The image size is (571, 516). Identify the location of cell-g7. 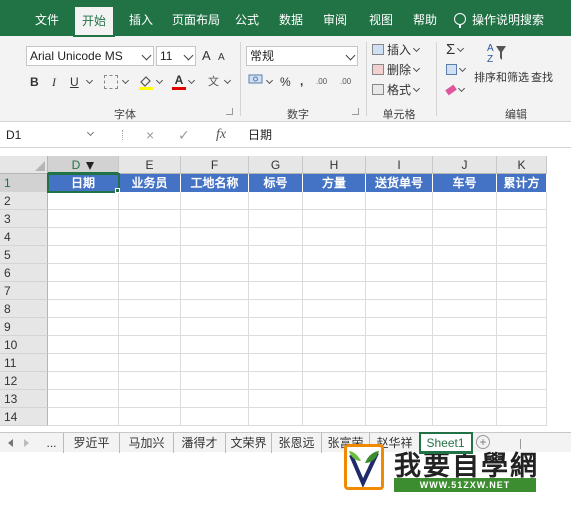
(276, 291).